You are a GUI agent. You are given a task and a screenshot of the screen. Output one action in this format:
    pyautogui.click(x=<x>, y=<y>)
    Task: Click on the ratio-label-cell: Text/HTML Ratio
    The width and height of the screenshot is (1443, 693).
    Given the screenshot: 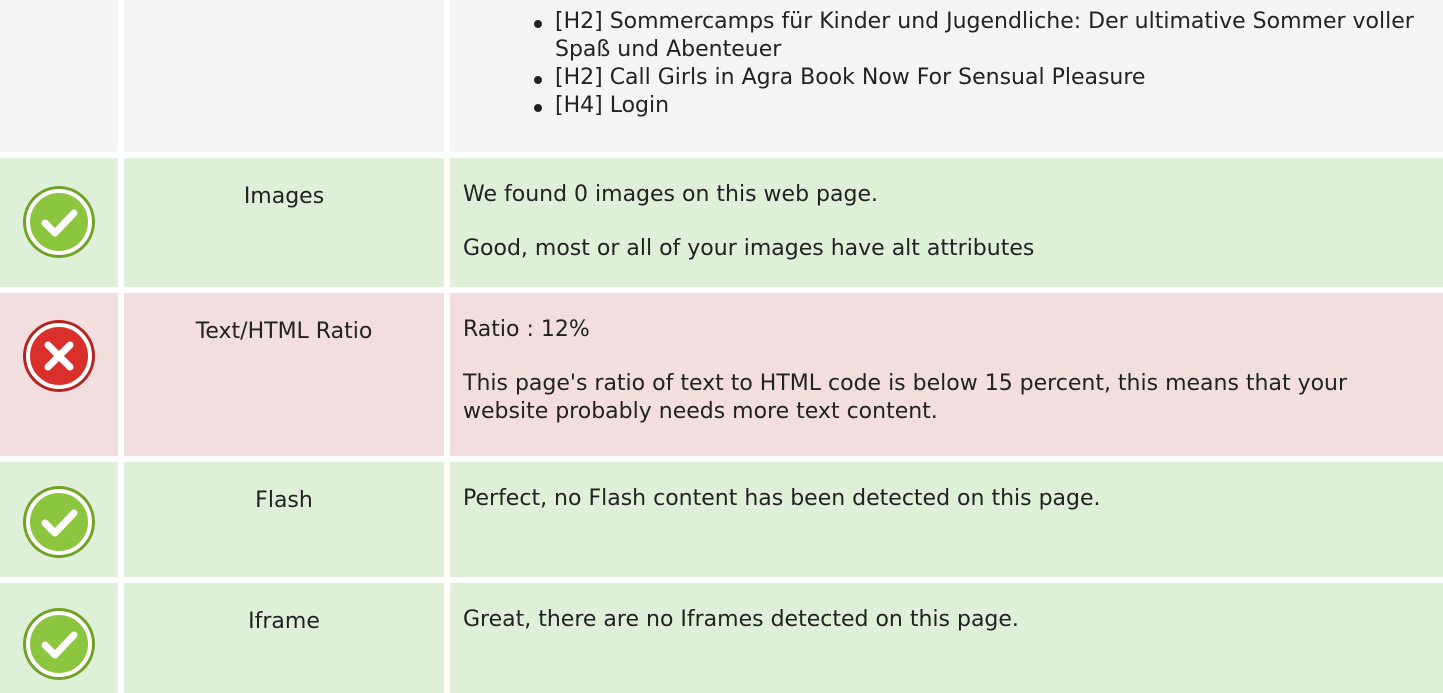 What is the action you would take?
    pyautogui.click(x=284, y=374)
    